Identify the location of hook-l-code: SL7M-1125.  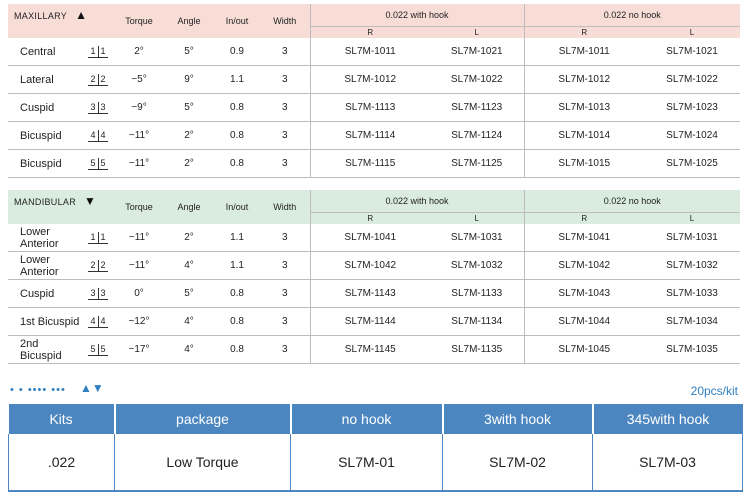
(477, 163).